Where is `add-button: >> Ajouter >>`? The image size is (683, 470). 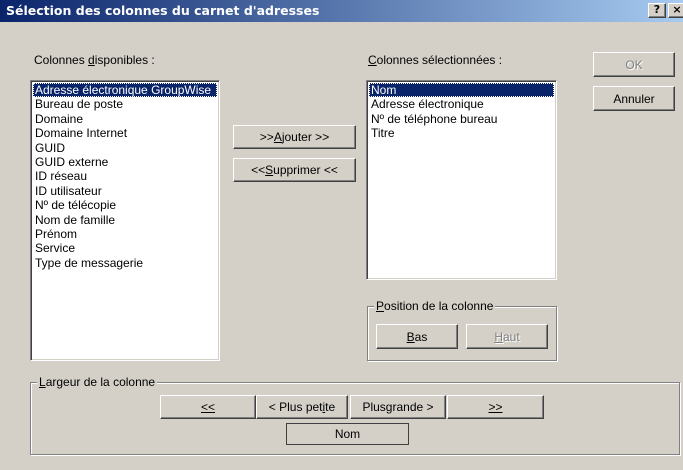
add-button: >> Ajouter >> is located at coordinates (294, 137).